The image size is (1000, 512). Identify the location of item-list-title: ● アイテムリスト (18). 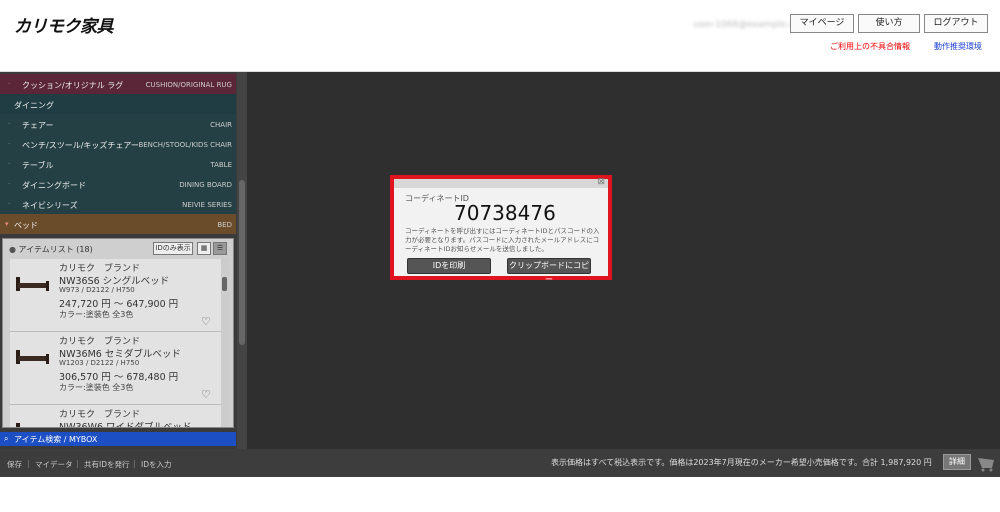
(51, 249).